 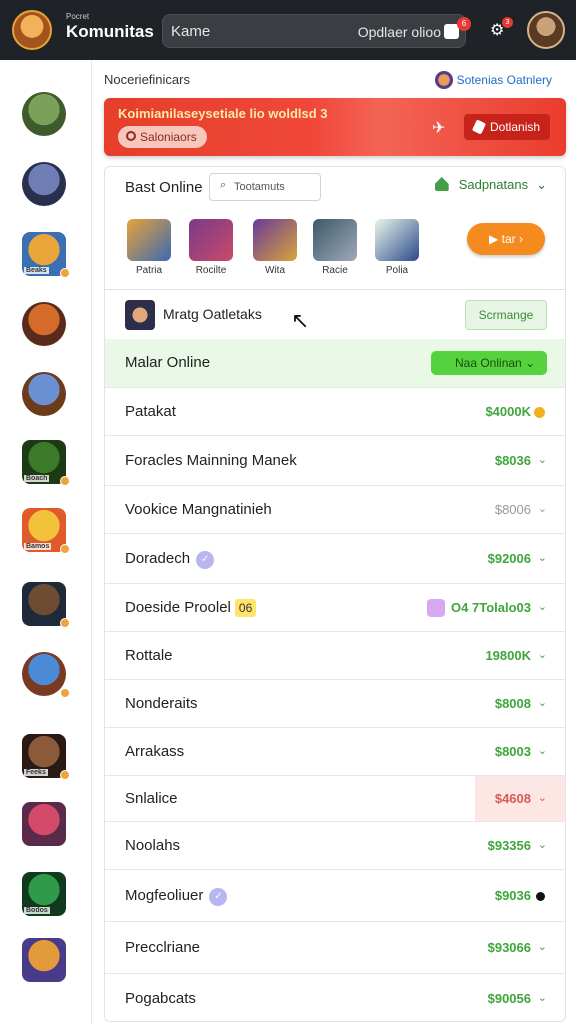 I want to click on row-name: Doeside Proolel 06, so click(x=191, y=608).